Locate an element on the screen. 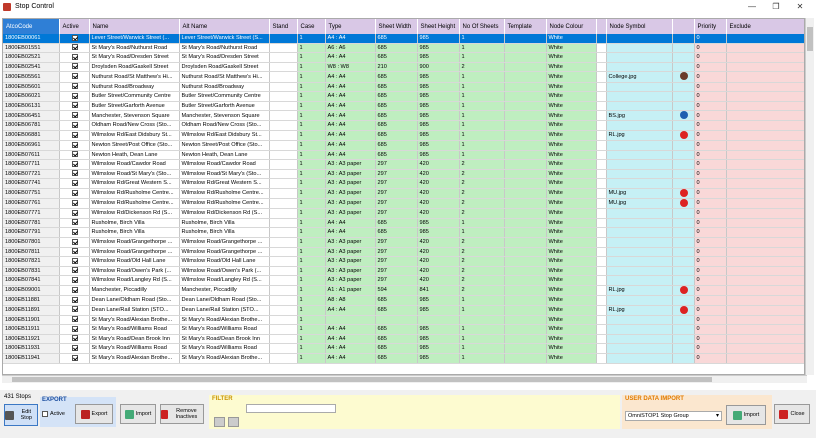 The width and height of the screenshot is (816, 438). column-header-stand: Stand is located at coordinates (283, 26).